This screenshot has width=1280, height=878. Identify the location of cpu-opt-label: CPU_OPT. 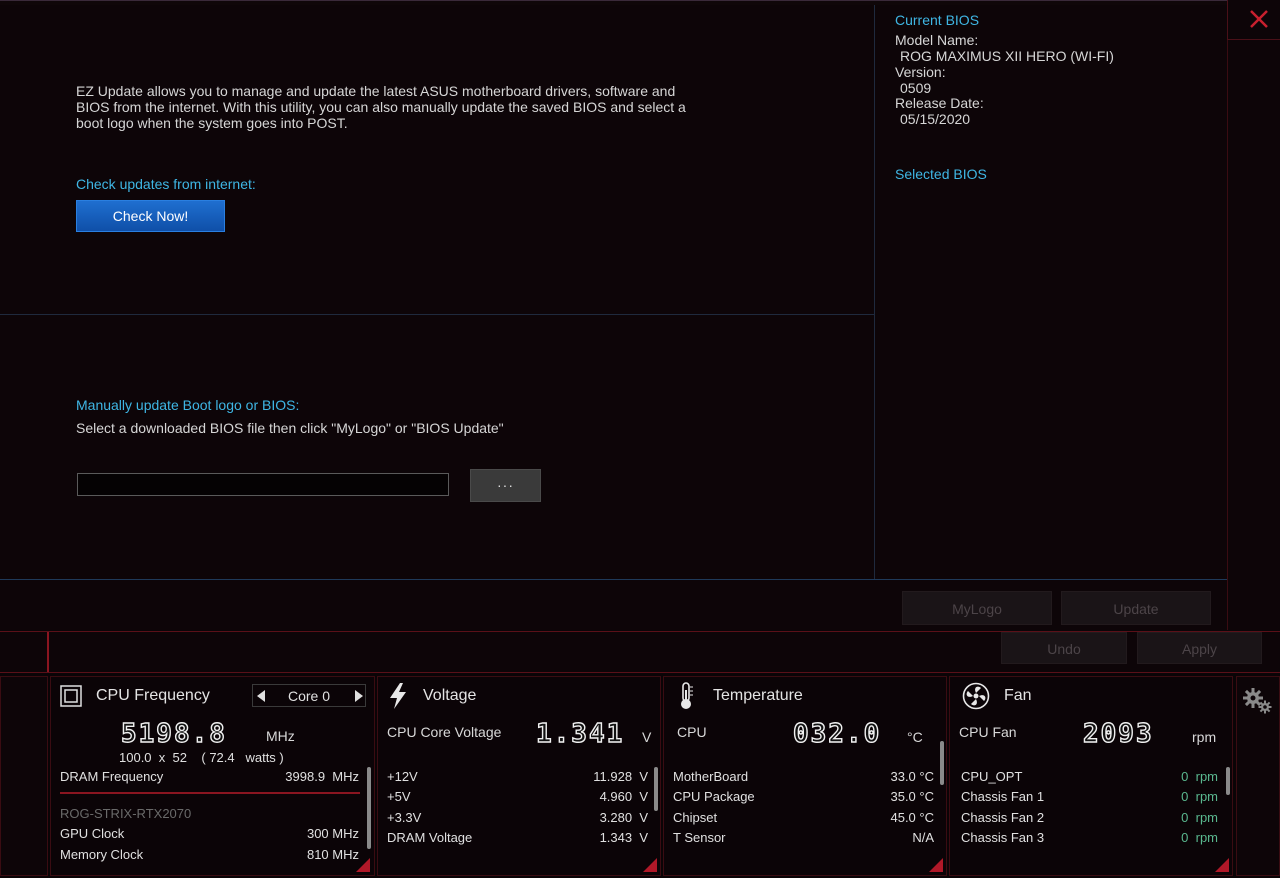
(992, 776).